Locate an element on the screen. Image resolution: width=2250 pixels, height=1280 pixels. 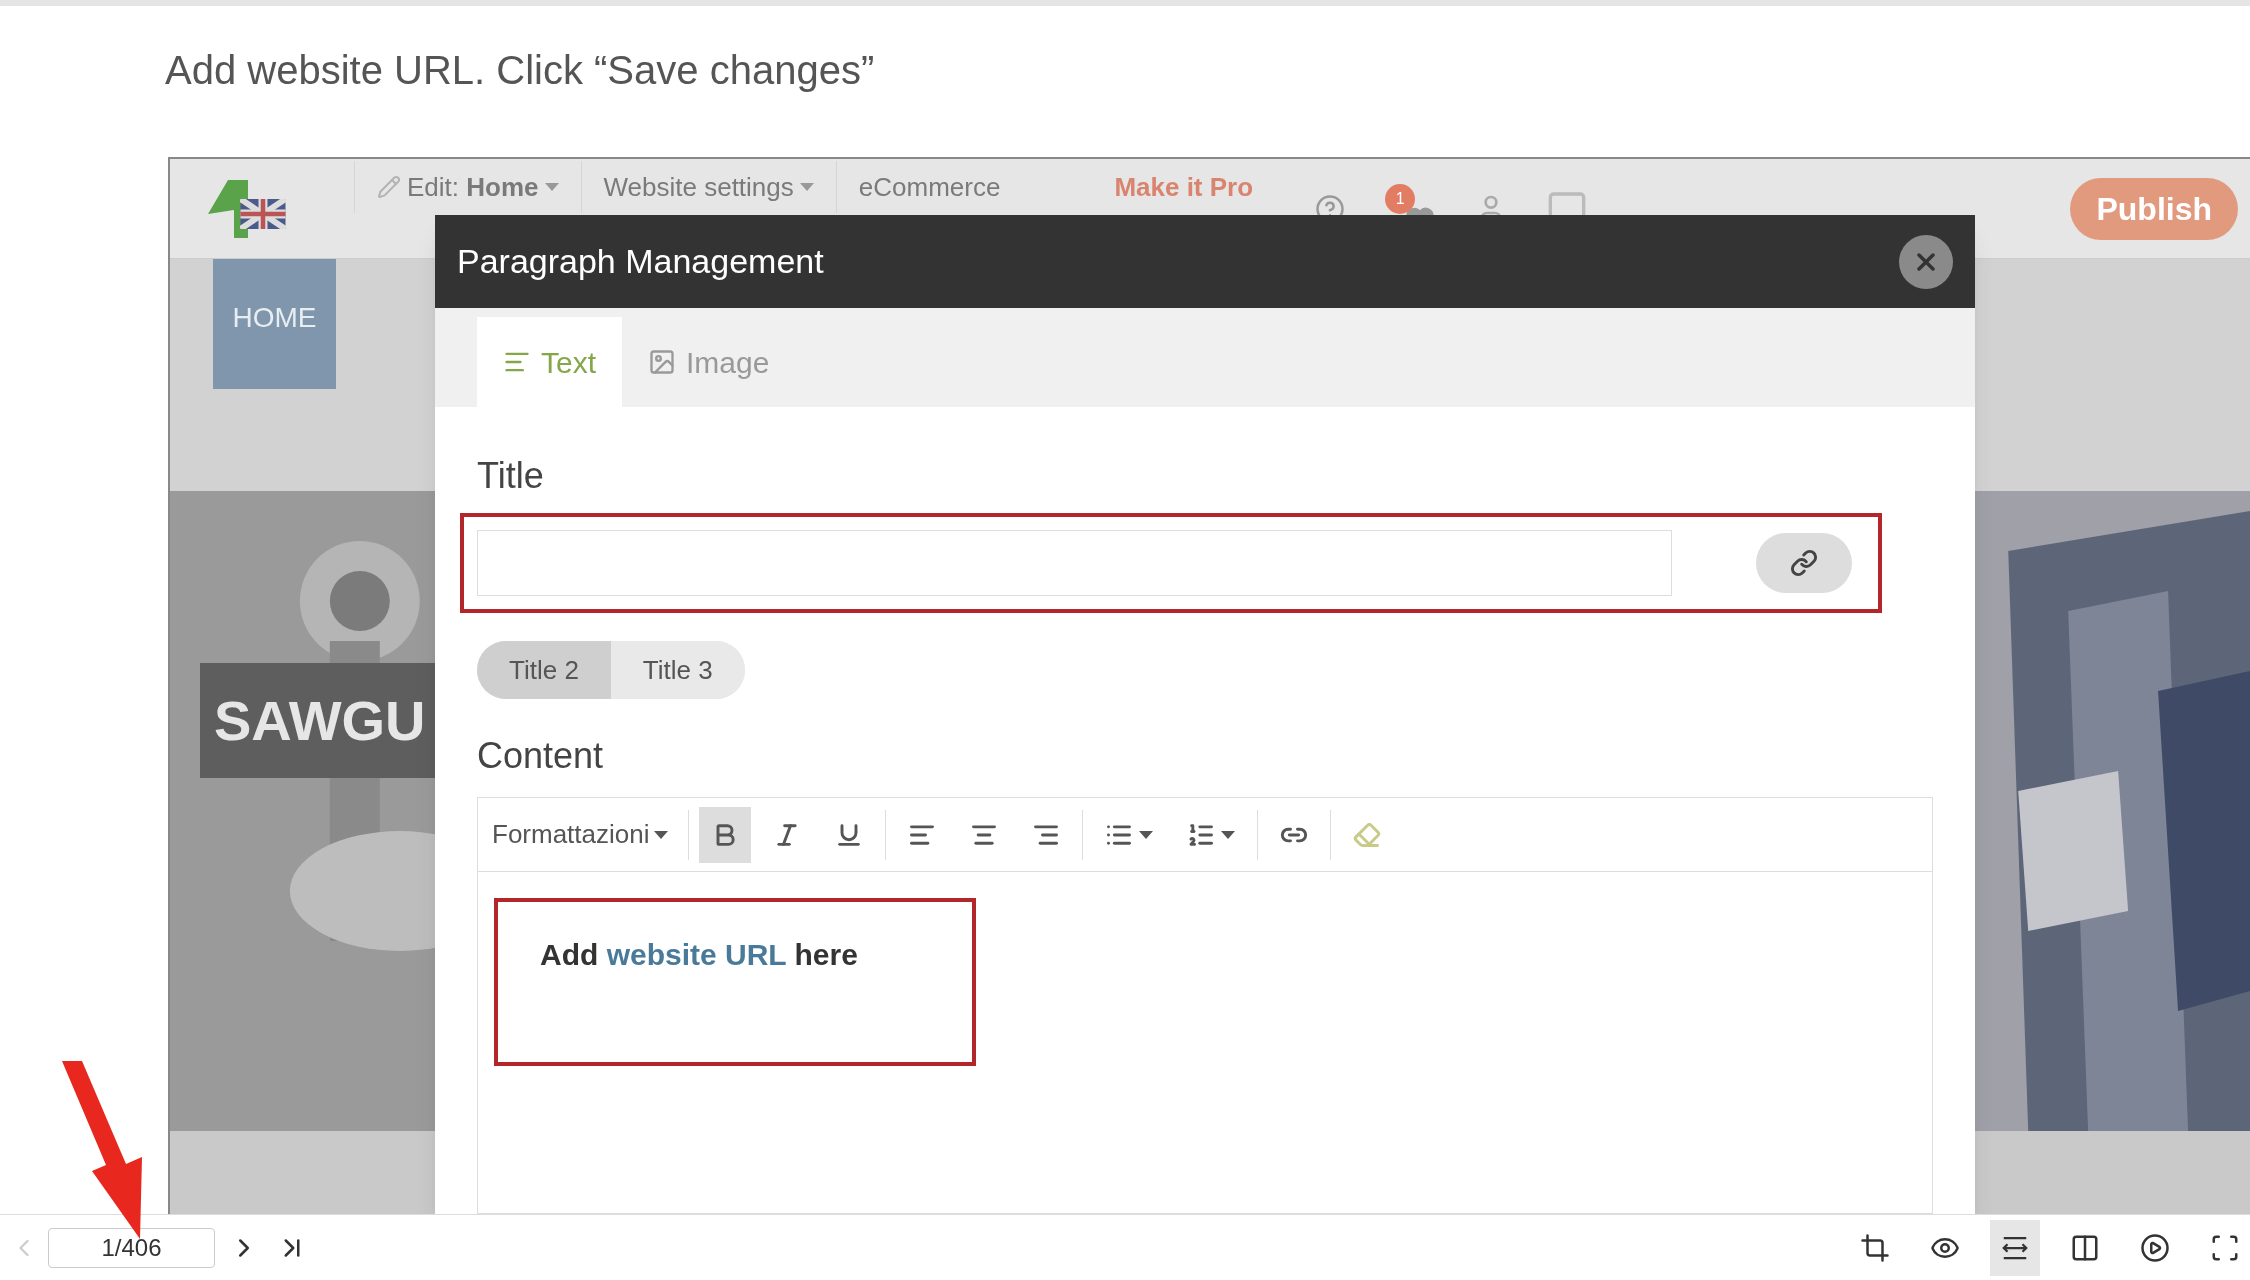
play-icon is located at coordinates (2155, 1247).